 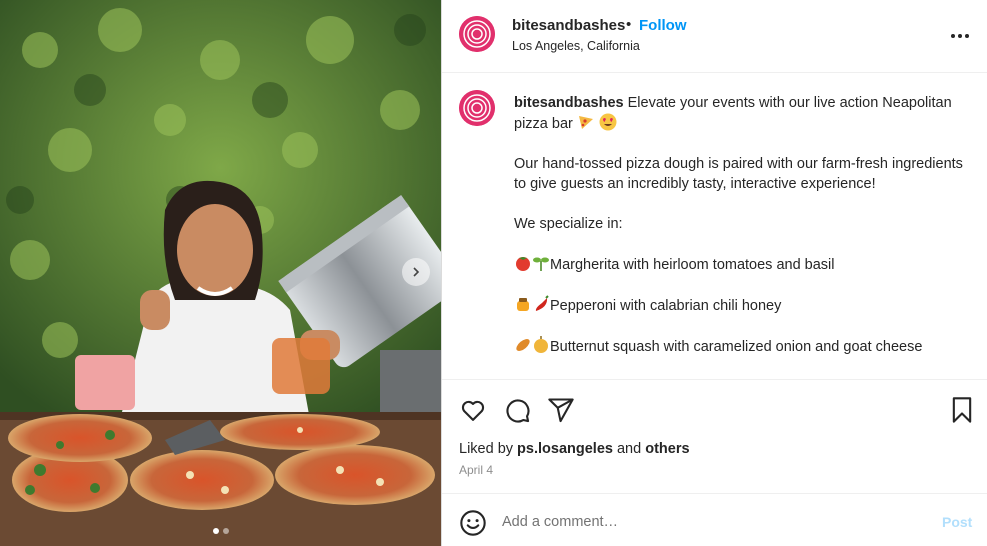 I want to click on tomato-emoji-icon, so click(x=523, y=264).